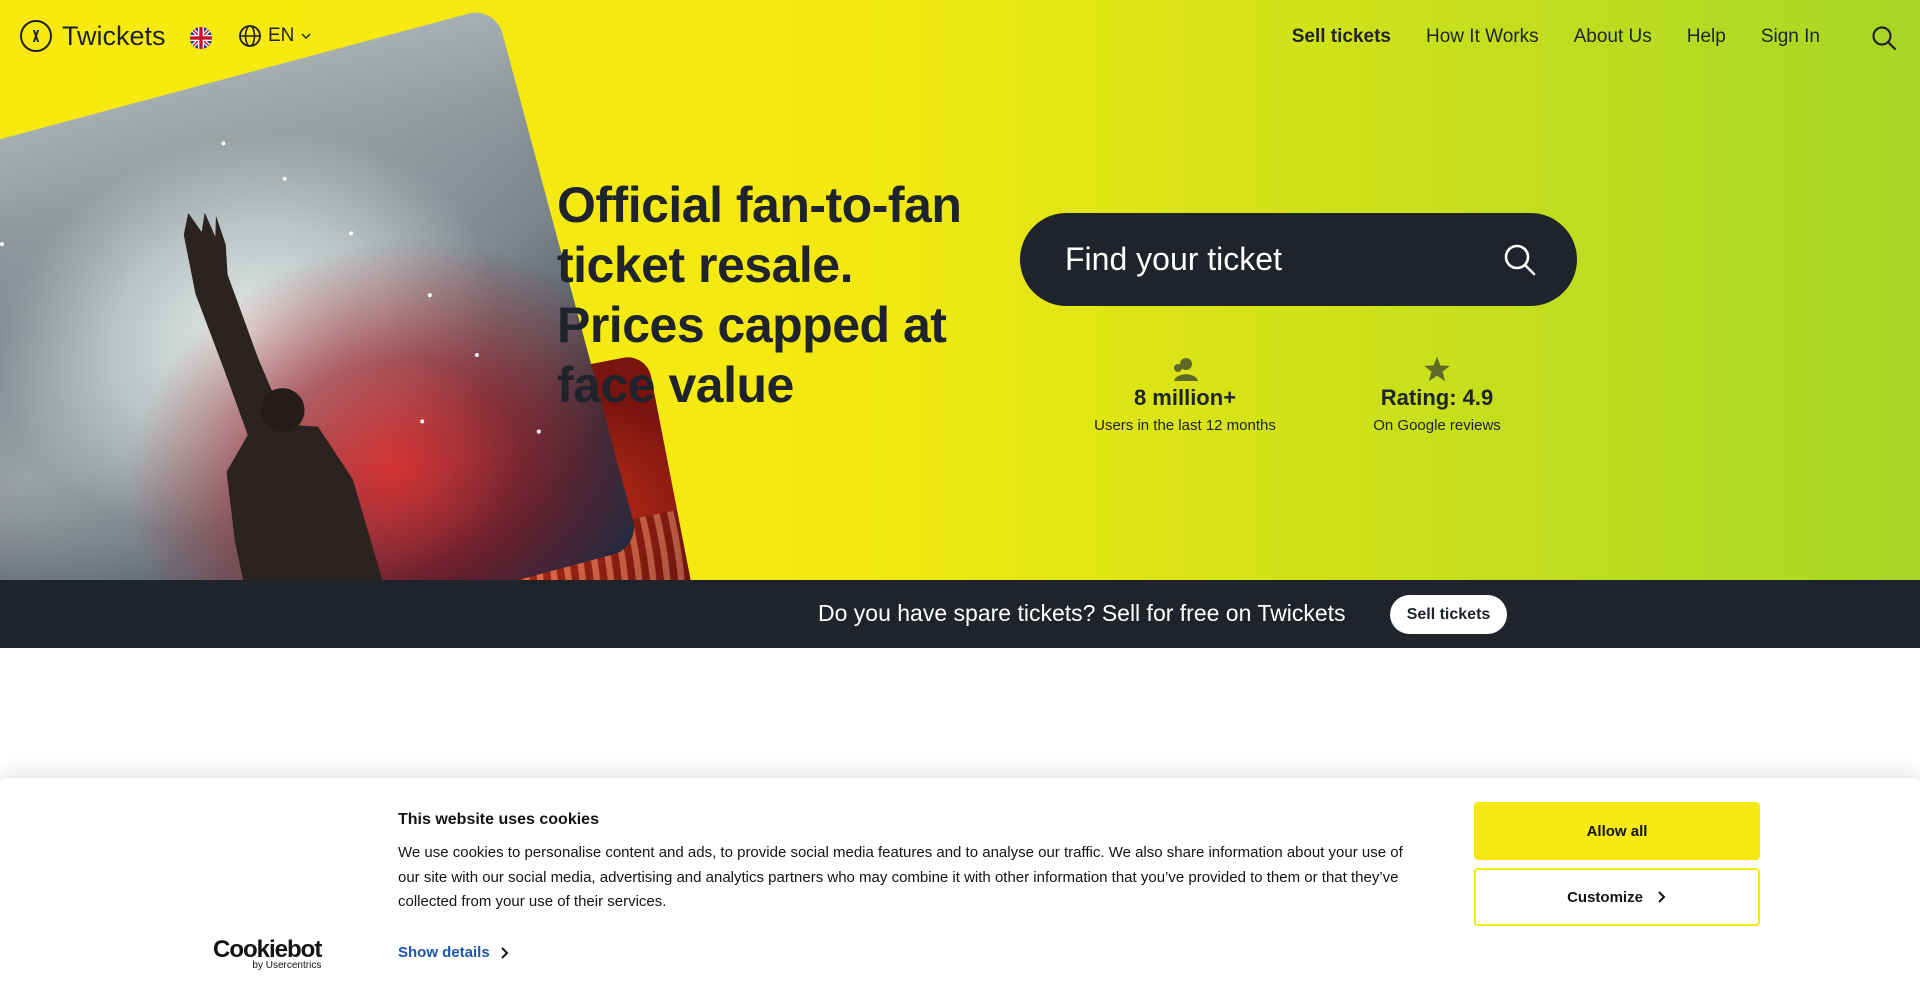 The image size is (1920, 993). What do you see at coordinates (267, 955) in the screenshot?
I see `cookiebot-logo: Cookiebot by Usercentrics` at bounding box center [267, 955].